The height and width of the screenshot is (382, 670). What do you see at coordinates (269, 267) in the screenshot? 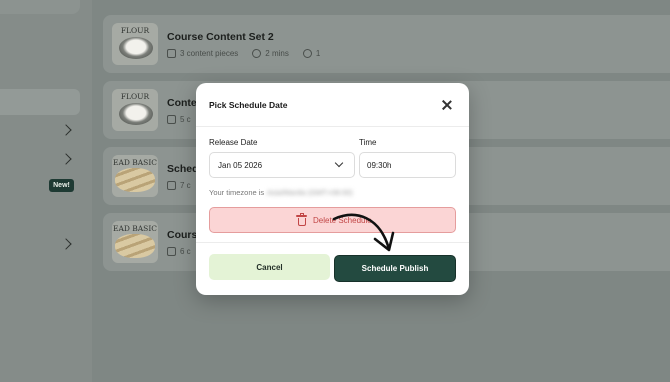
I see `cancel-button: Cancel` at bounding box center [269, 267].